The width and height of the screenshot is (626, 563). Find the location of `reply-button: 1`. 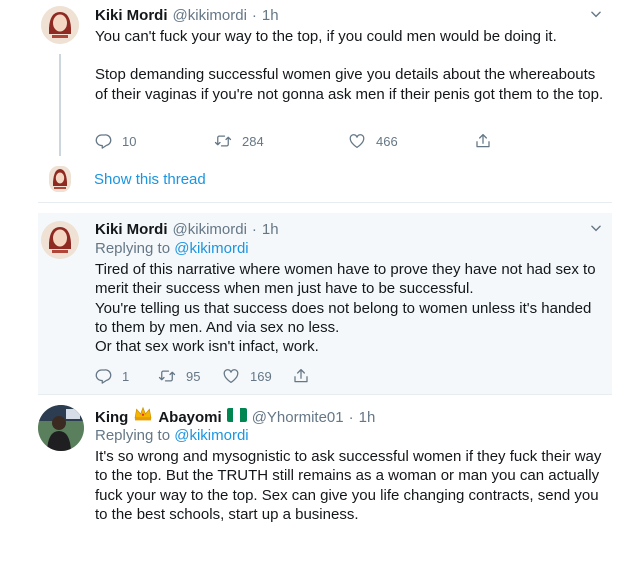

reply-button: 1 is located at coordinates (126, 376).